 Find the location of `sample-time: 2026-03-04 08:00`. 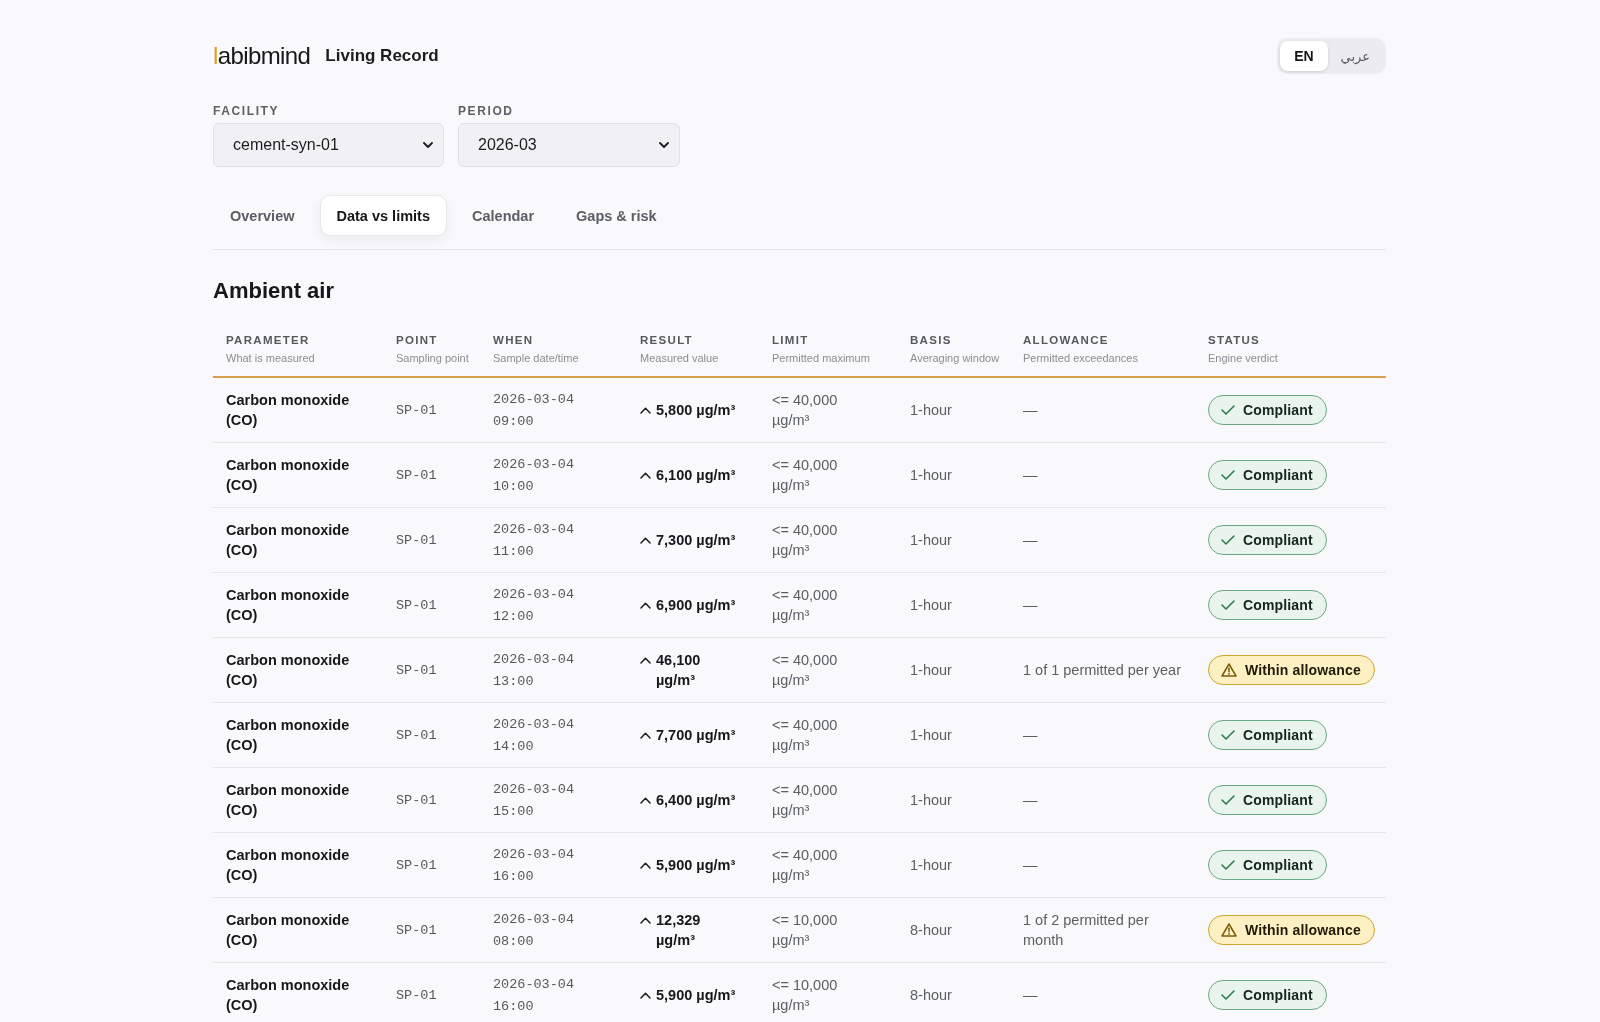

sample-time: 2026-03-04 08:00 is located at coordinates (533, 930).